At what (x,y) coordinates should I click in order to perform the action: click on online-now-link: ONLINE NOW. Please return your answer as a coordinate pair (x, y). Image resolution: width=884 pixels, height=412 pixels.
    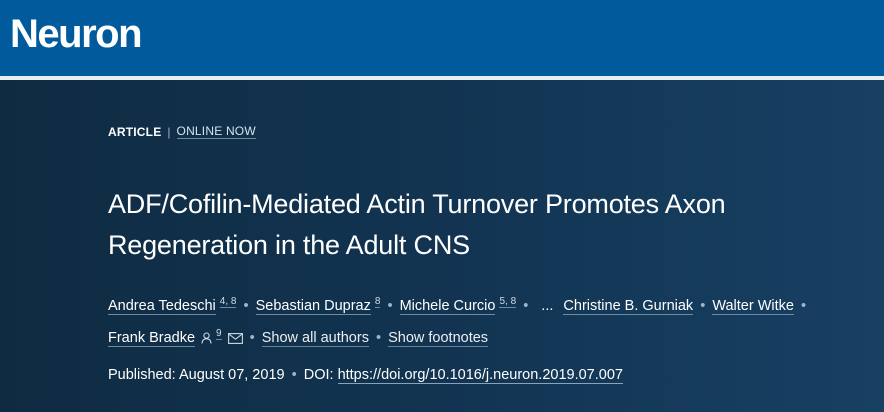
    Looking at the image, I should click on (216, 131).